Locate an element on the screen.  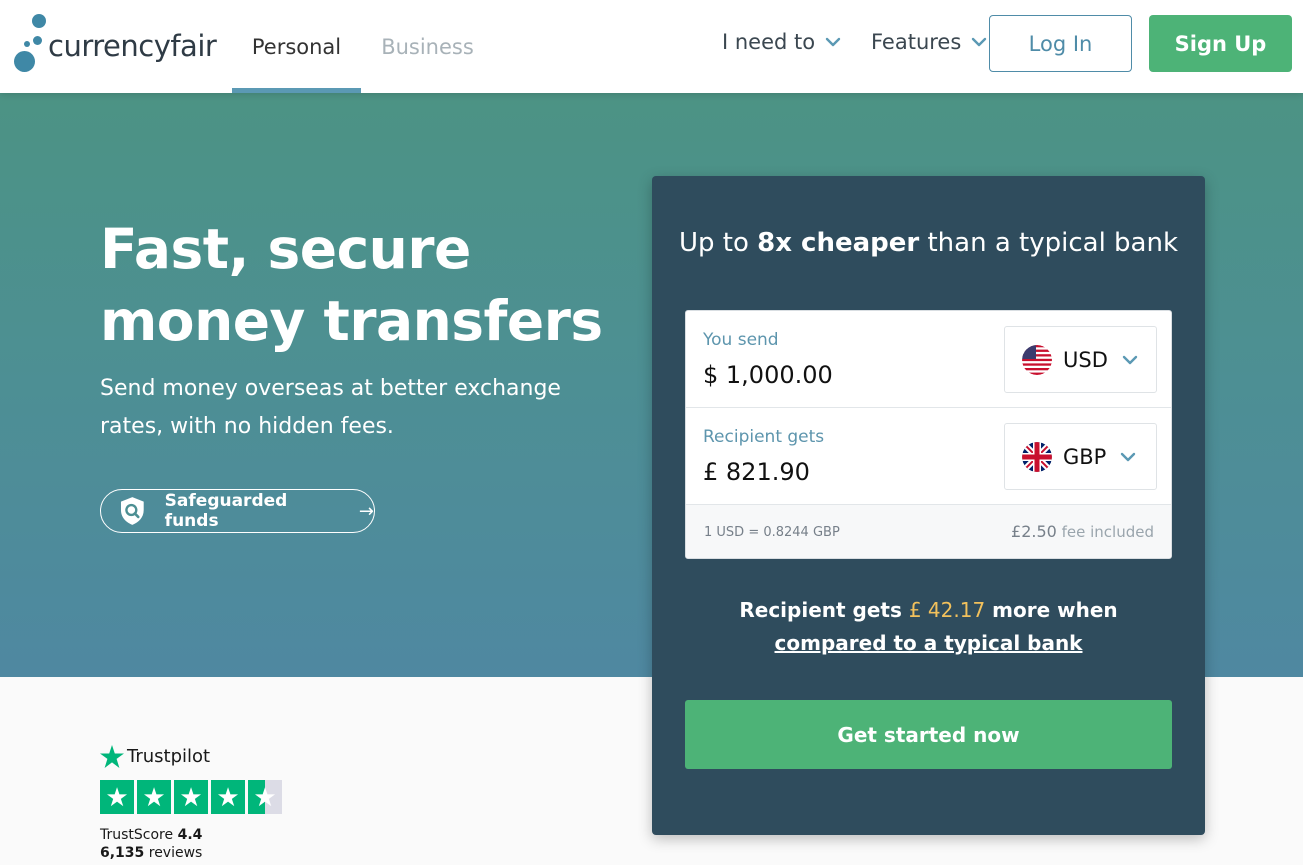
menu-i-need-to-label: I need to is located at coordinates (769, 42).